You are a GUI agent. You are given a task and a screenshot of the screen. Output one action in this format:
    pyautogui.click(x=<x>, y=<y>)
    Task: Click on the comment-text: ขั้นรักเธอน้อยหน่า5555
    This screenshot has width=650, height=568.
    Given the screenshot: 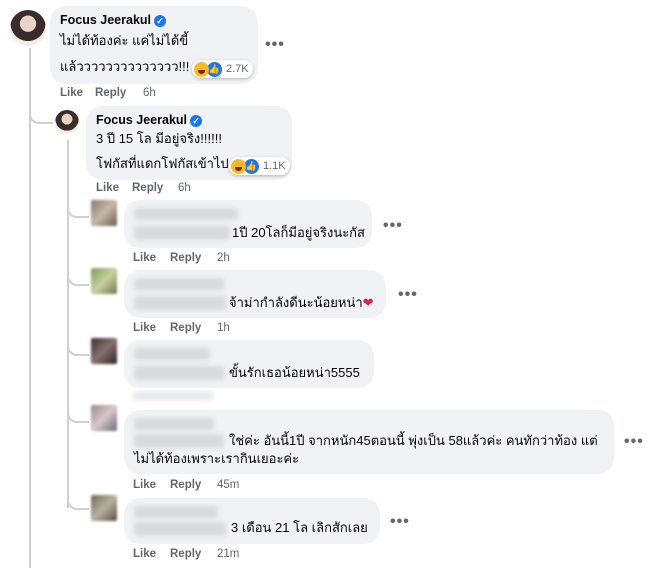 What is the action you would take?
    pyautogui.click(x=294, y=372)
    